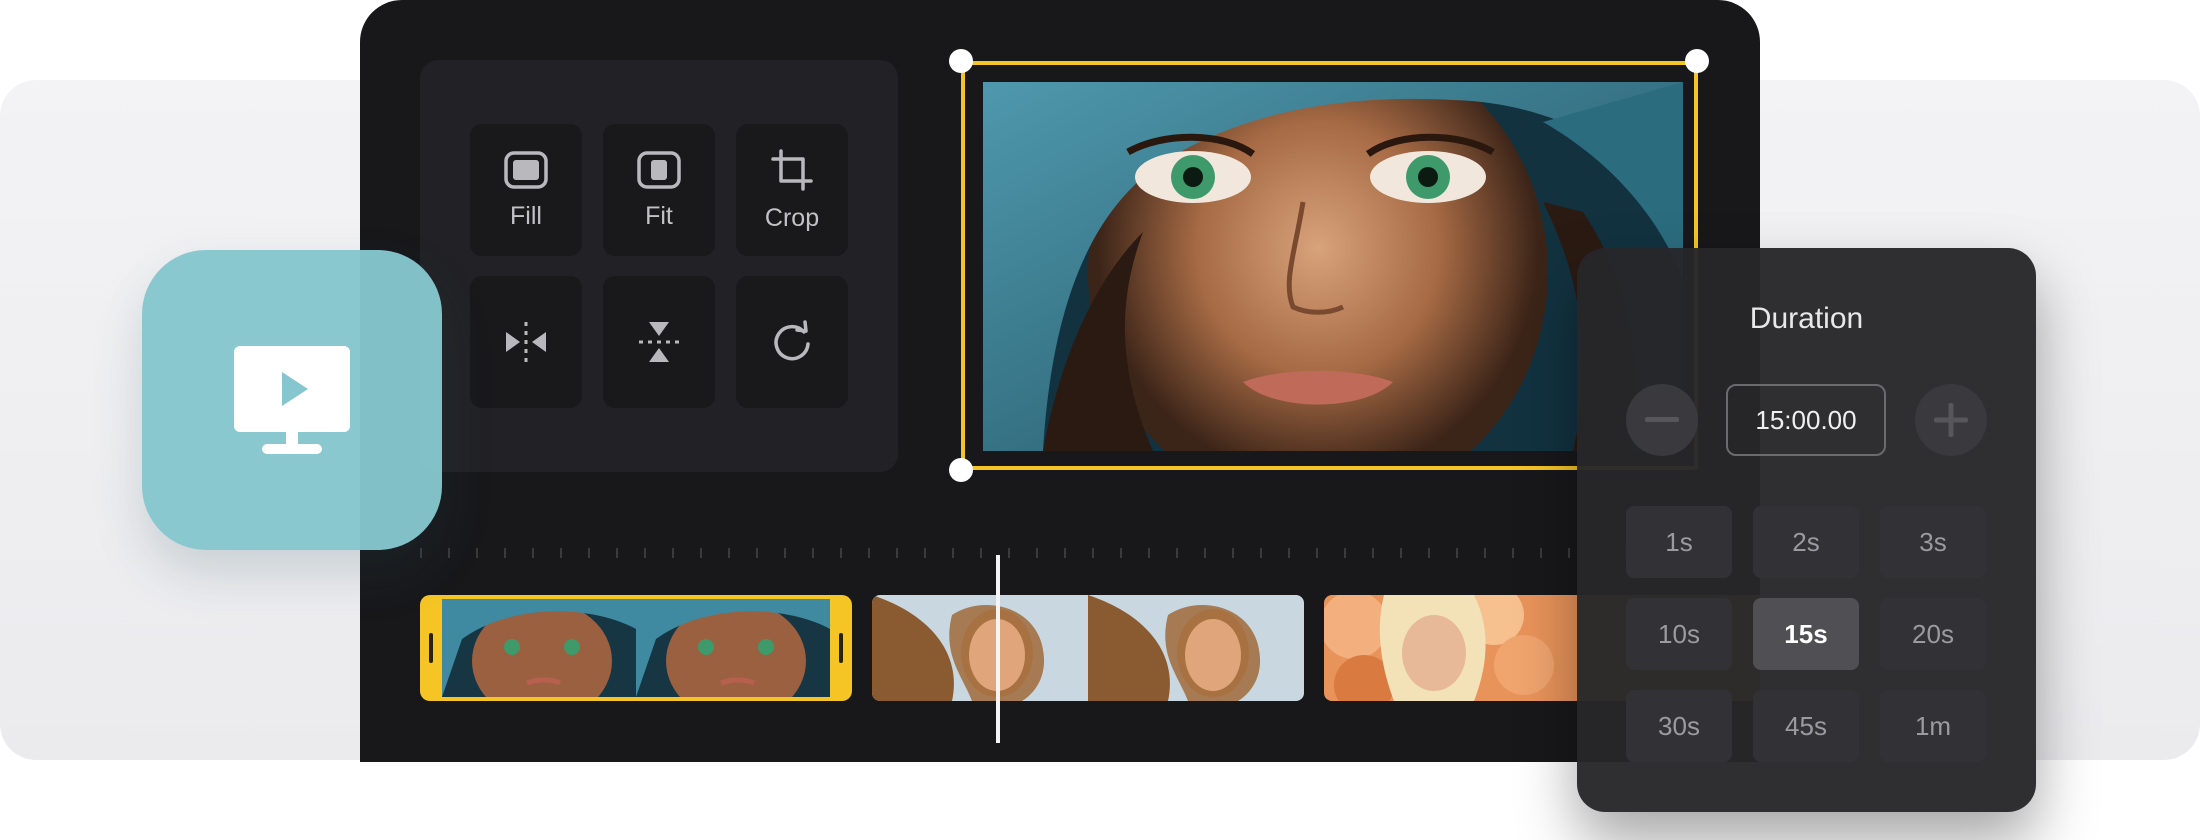  Describe the element at coordinates (1806, 318) in the screenshot. I see `duration-title: Duration` at that location.